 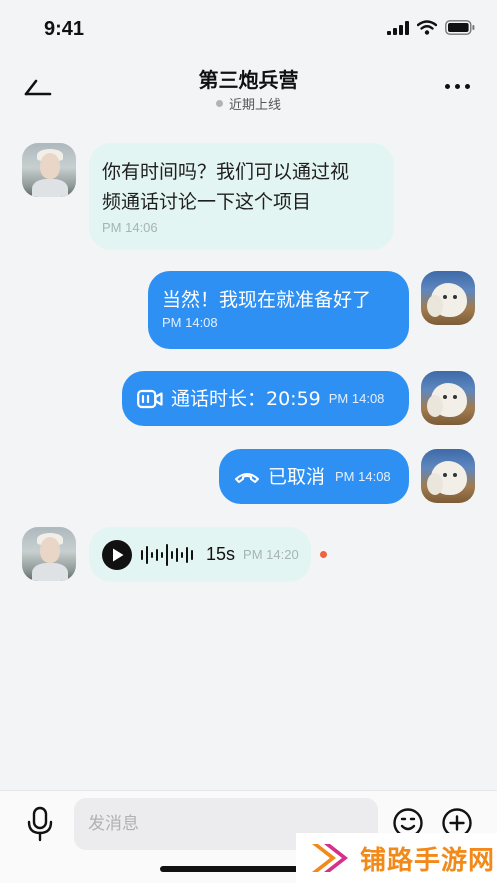 What do you see at coordinates (117, 554) in the screenshot?
I see `play-icon` at bounding box center [117, 554].